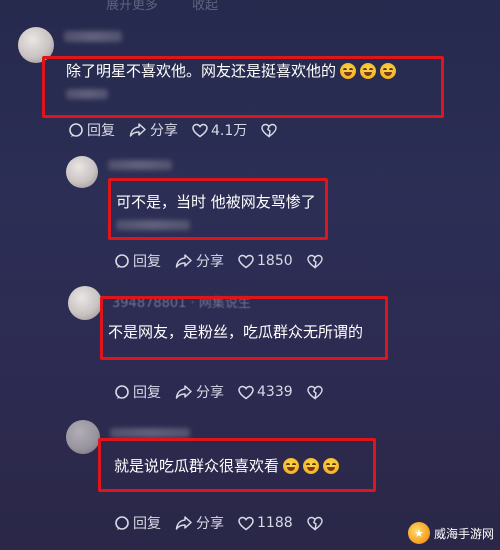  I want to click on comment-text: 除了明星不喜欢他。网友还是挺喜欢他的, so click(201, 71).